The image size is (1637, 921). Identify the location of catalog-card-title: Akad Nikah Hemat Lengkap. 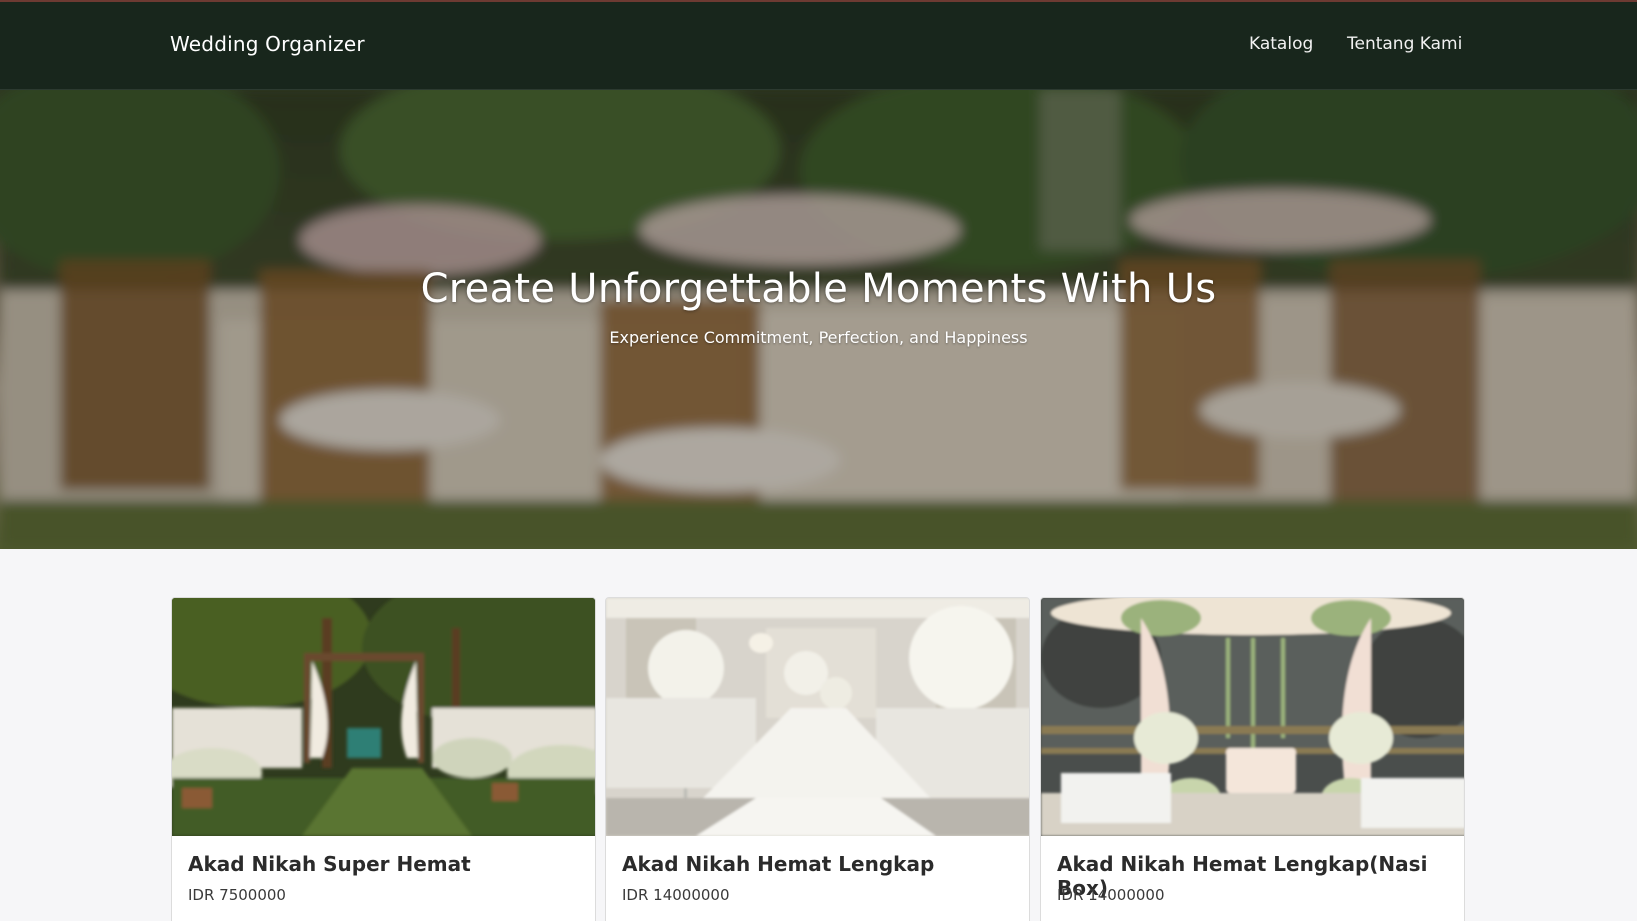
(778, 864).